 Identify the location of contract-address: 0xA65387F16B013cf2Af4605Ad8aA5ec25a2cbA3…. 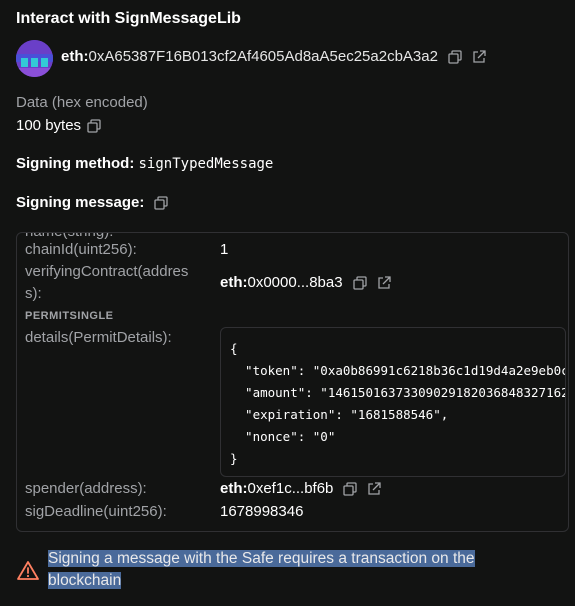
(263, 56).